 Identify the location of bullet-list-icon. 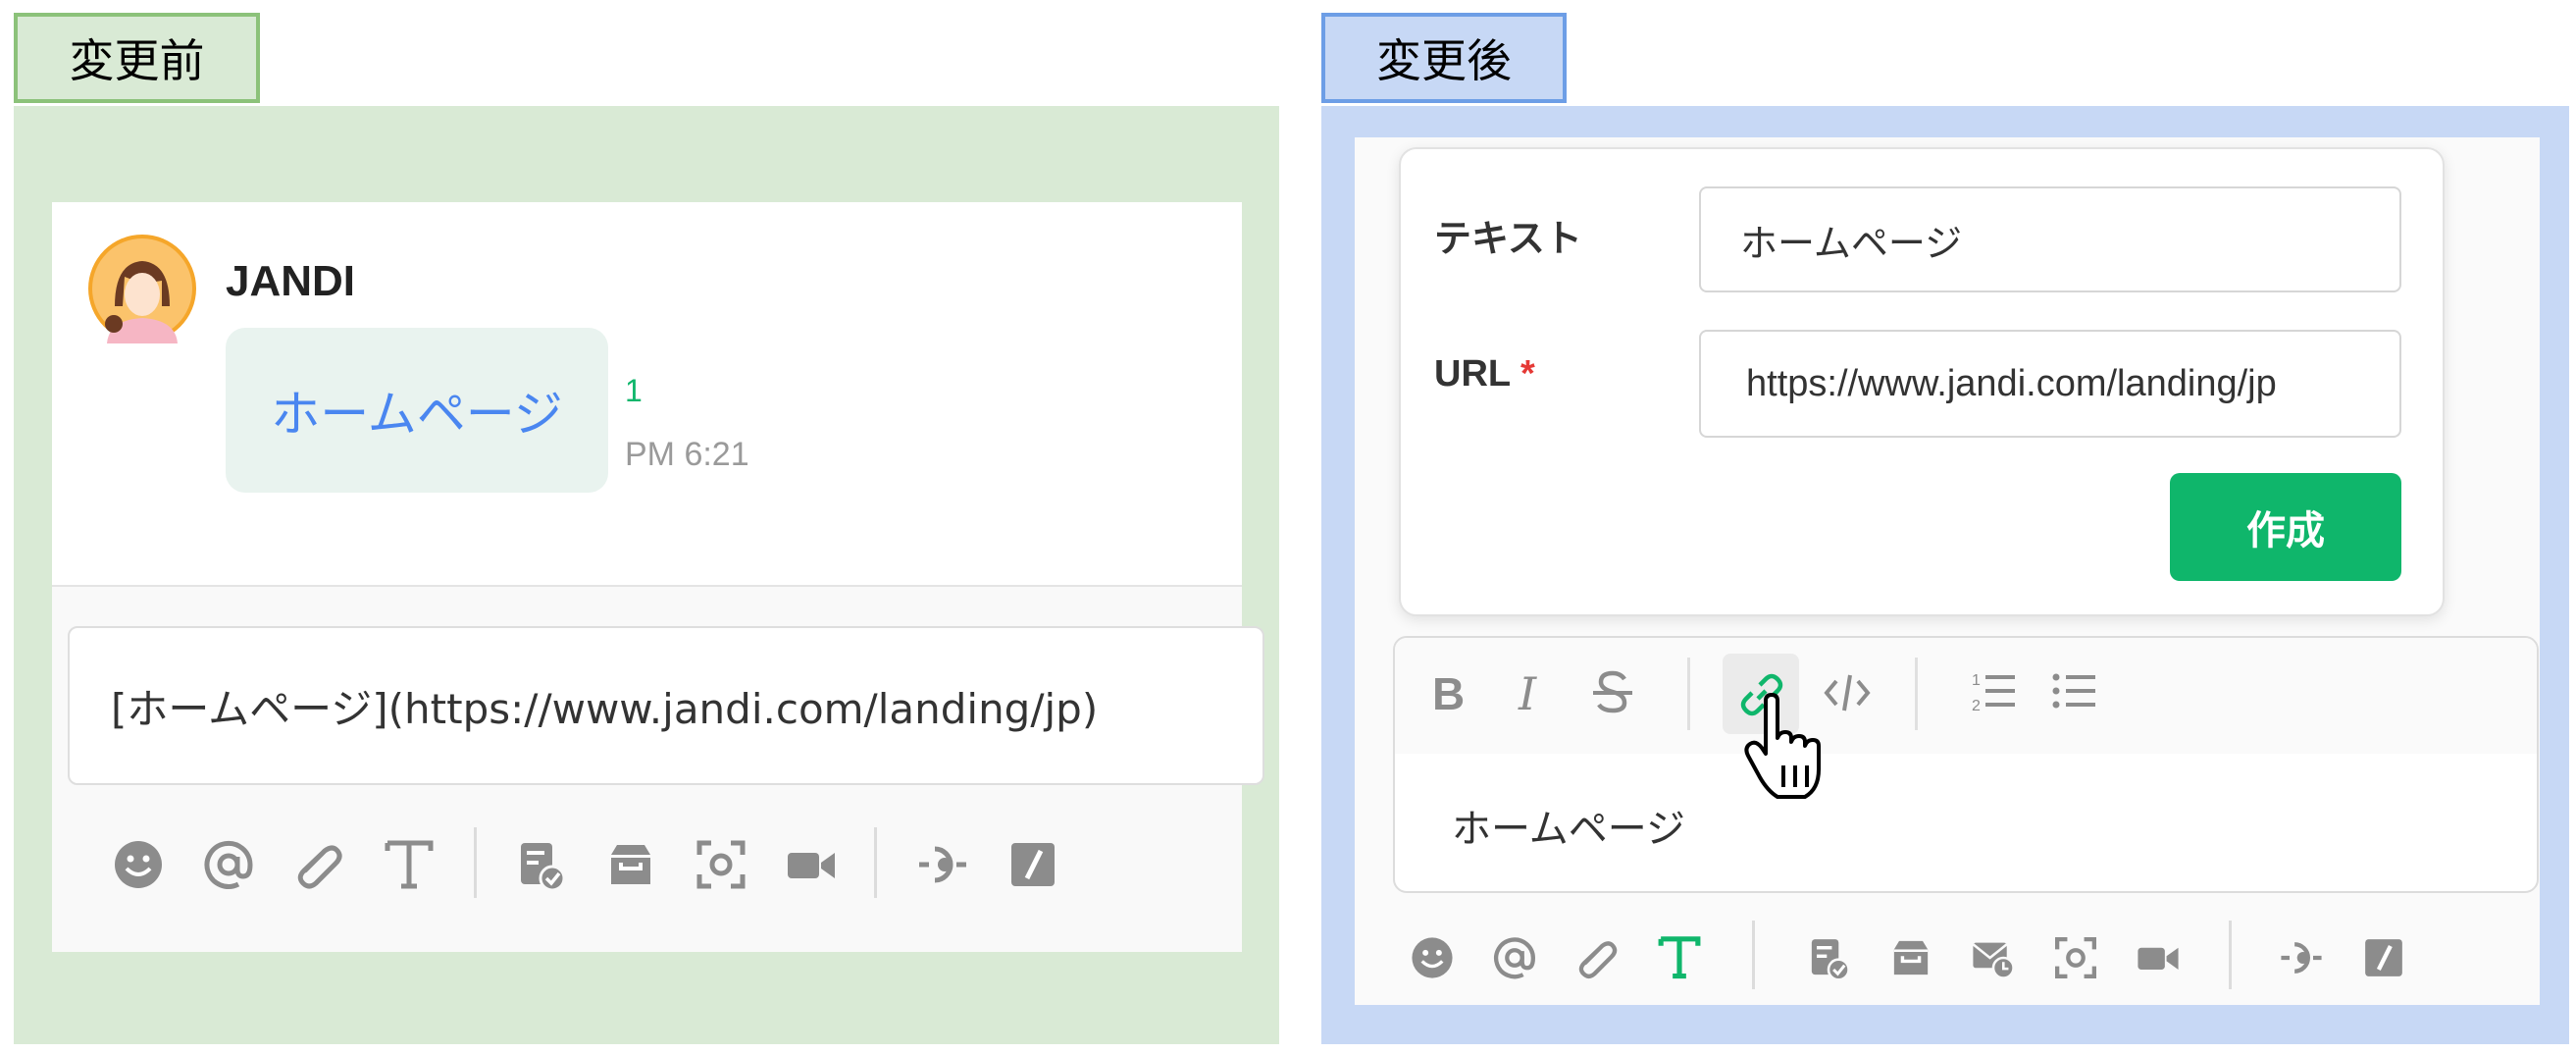
(2073, 691).